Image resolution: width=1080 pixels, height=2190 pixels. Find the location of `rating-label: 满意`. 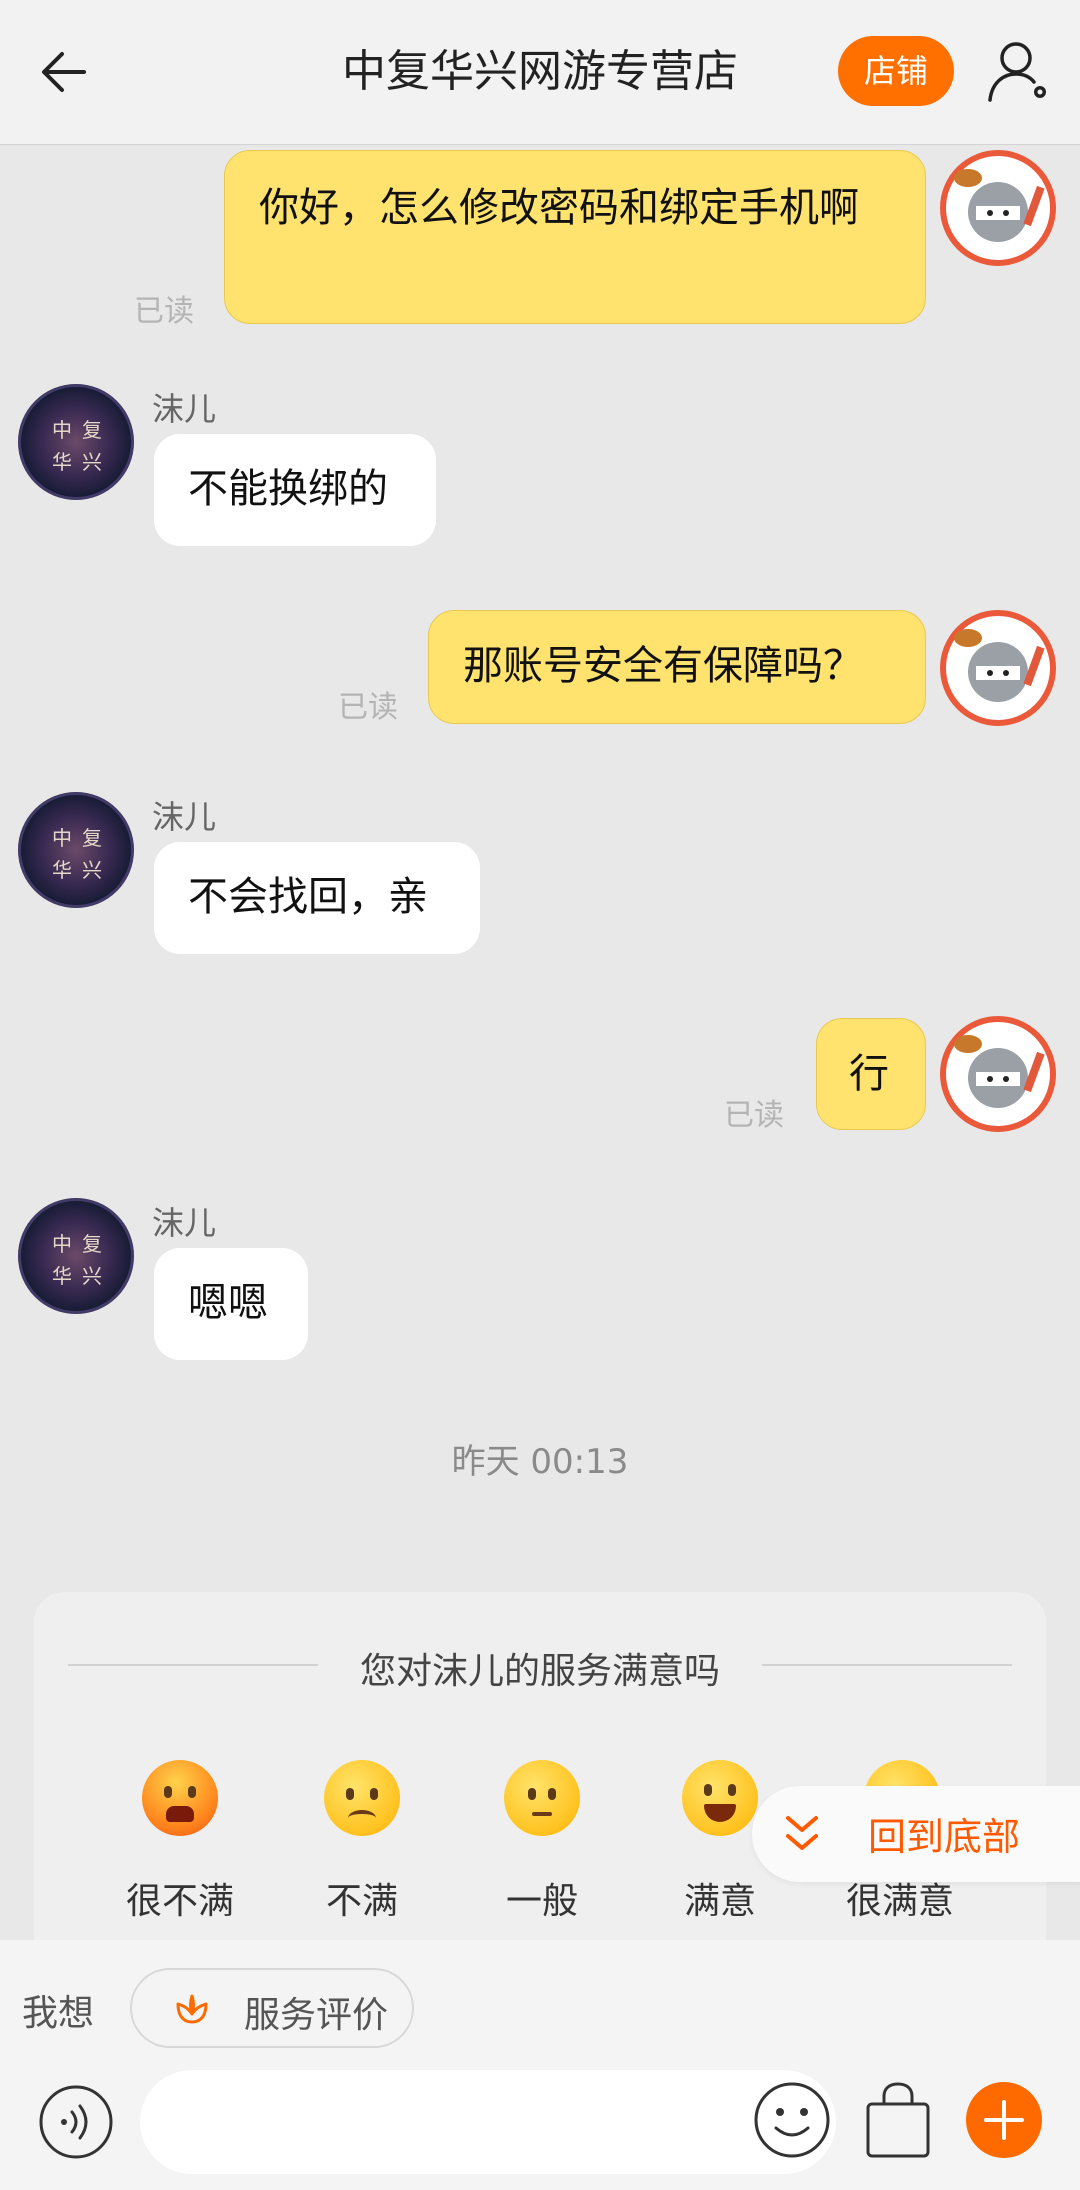

rating-label: 满意 is located at coordinates (720, 1898).